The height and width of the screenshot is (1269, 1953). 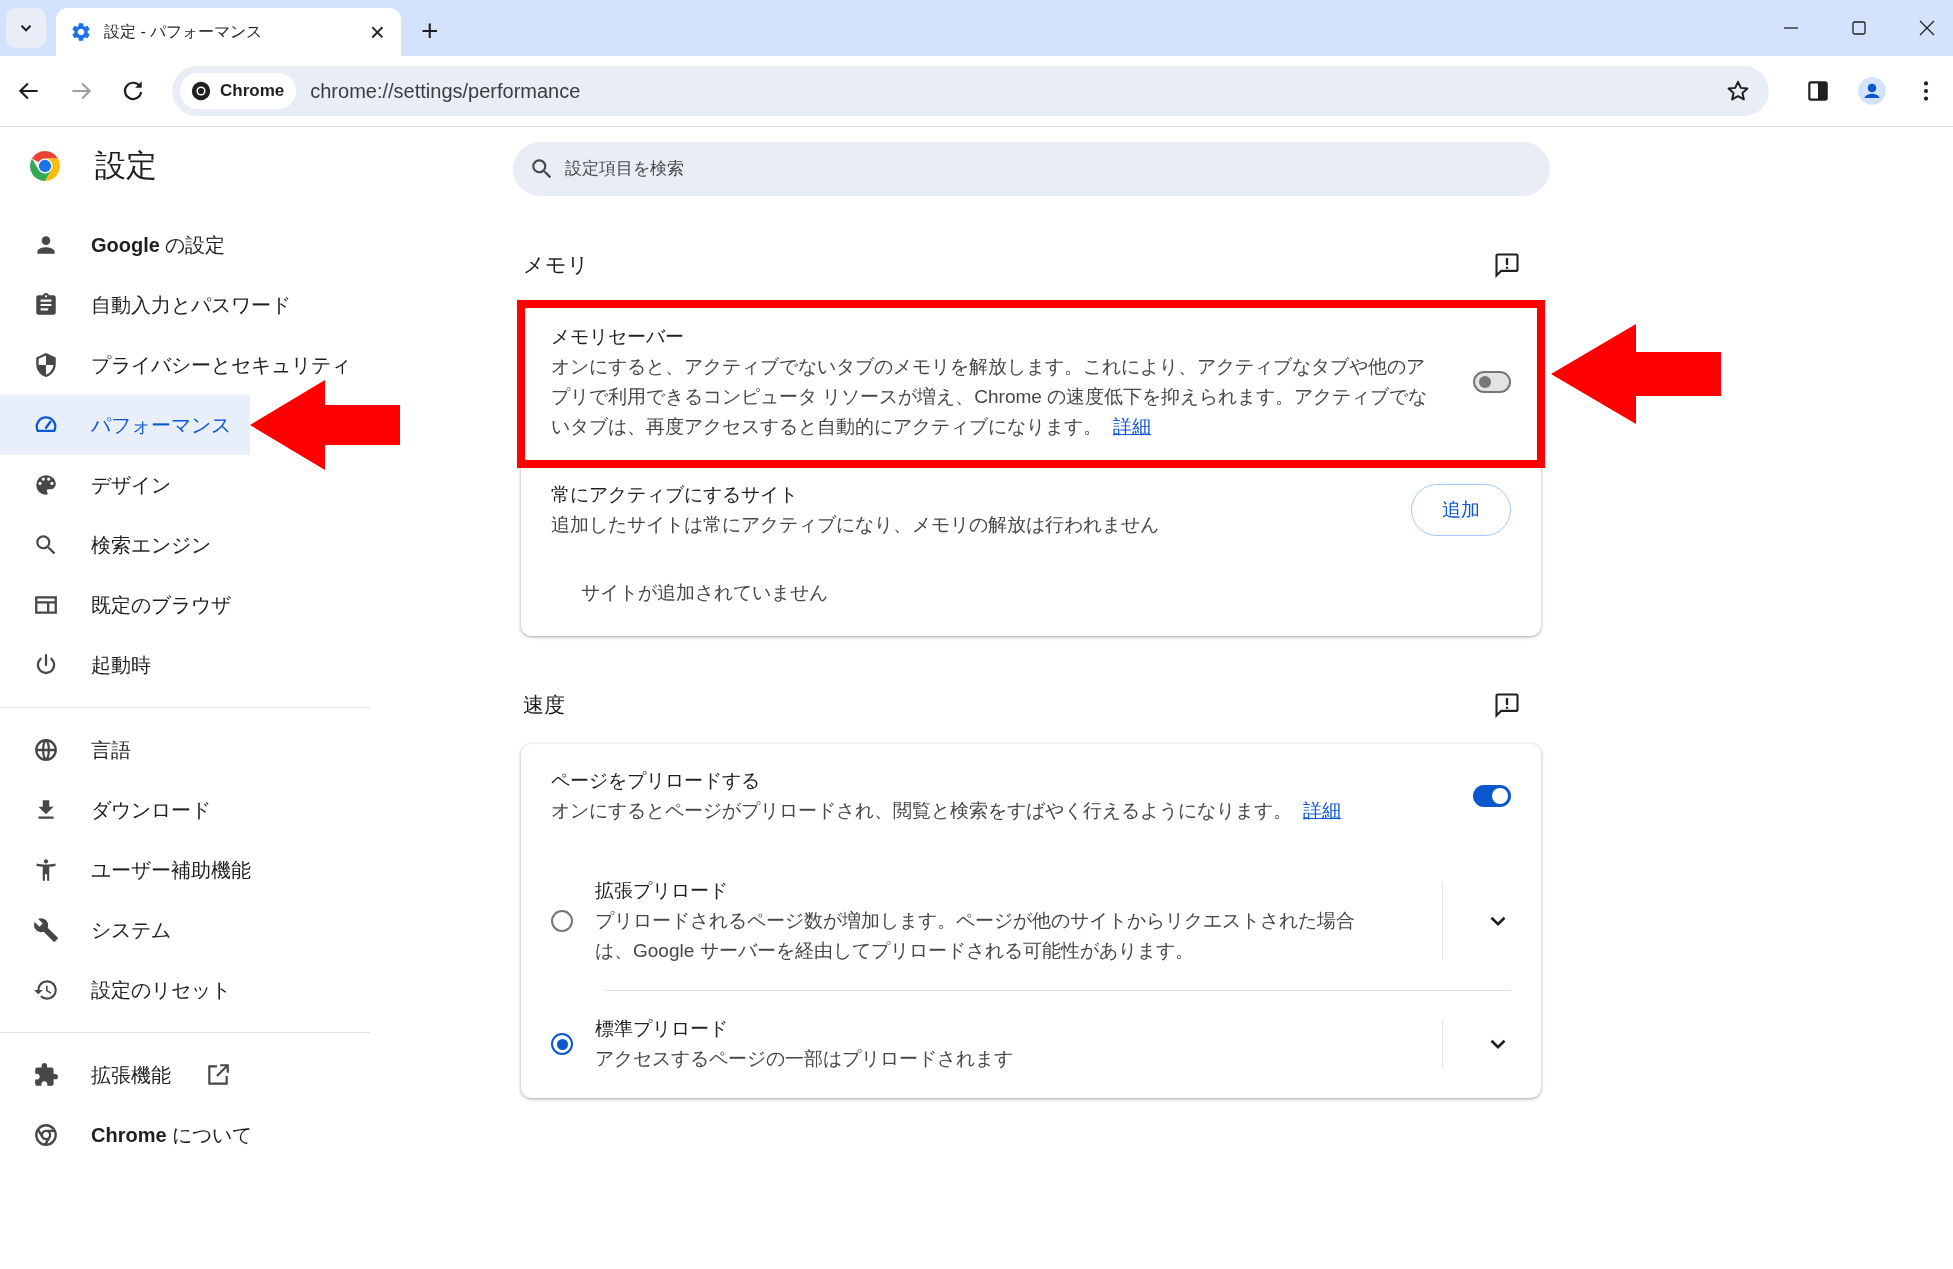 I want to click on wrench-icon, so click(x=46, y=930).